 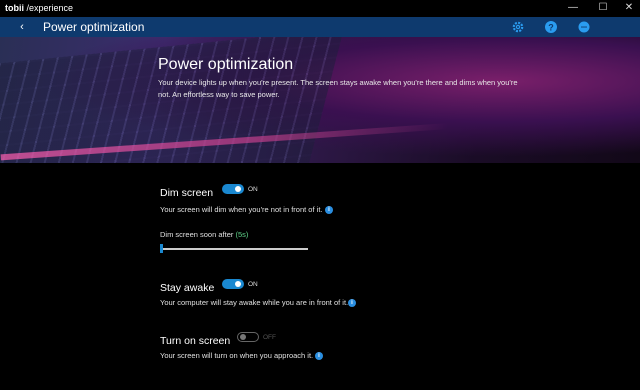 I want to click on page-title: Power optimization, so click(x=94, y=27).